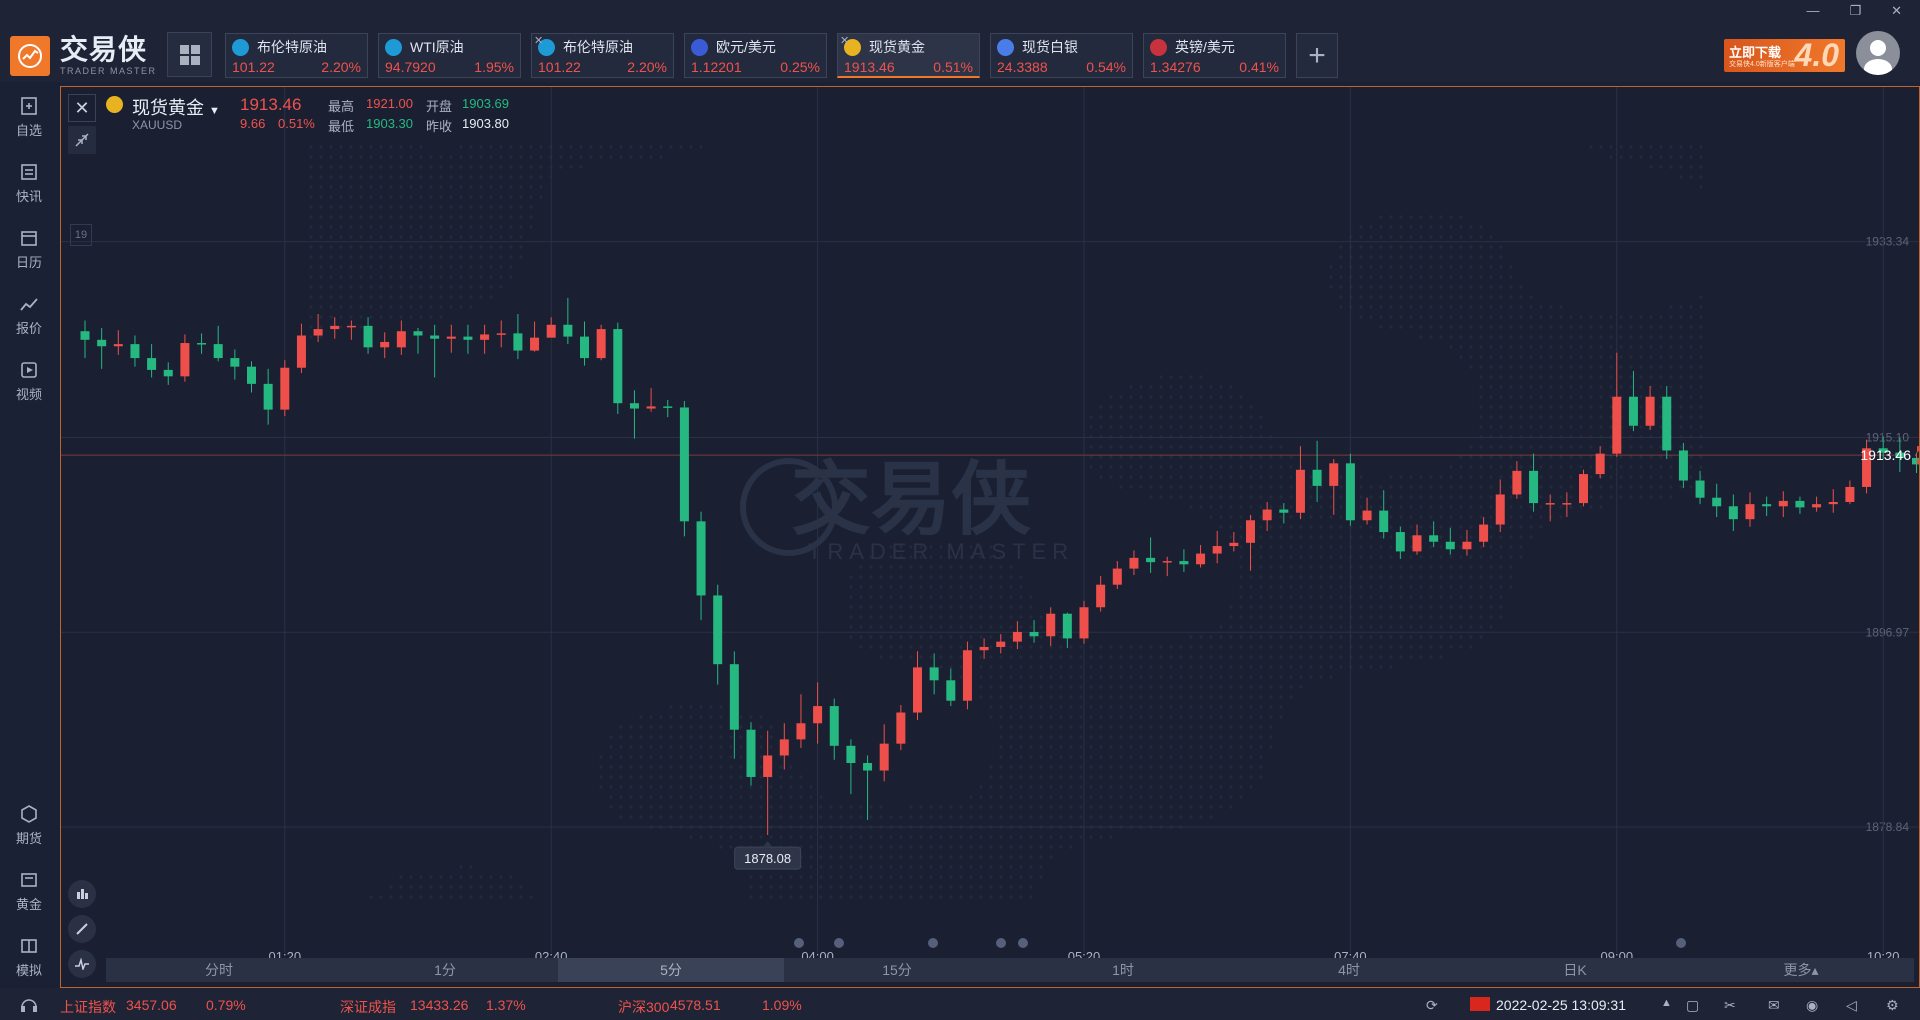 The width and height of the screenshot is (1920, 1020). I want to click on fullscreen-icon: ▢, so click(1692, 1005).